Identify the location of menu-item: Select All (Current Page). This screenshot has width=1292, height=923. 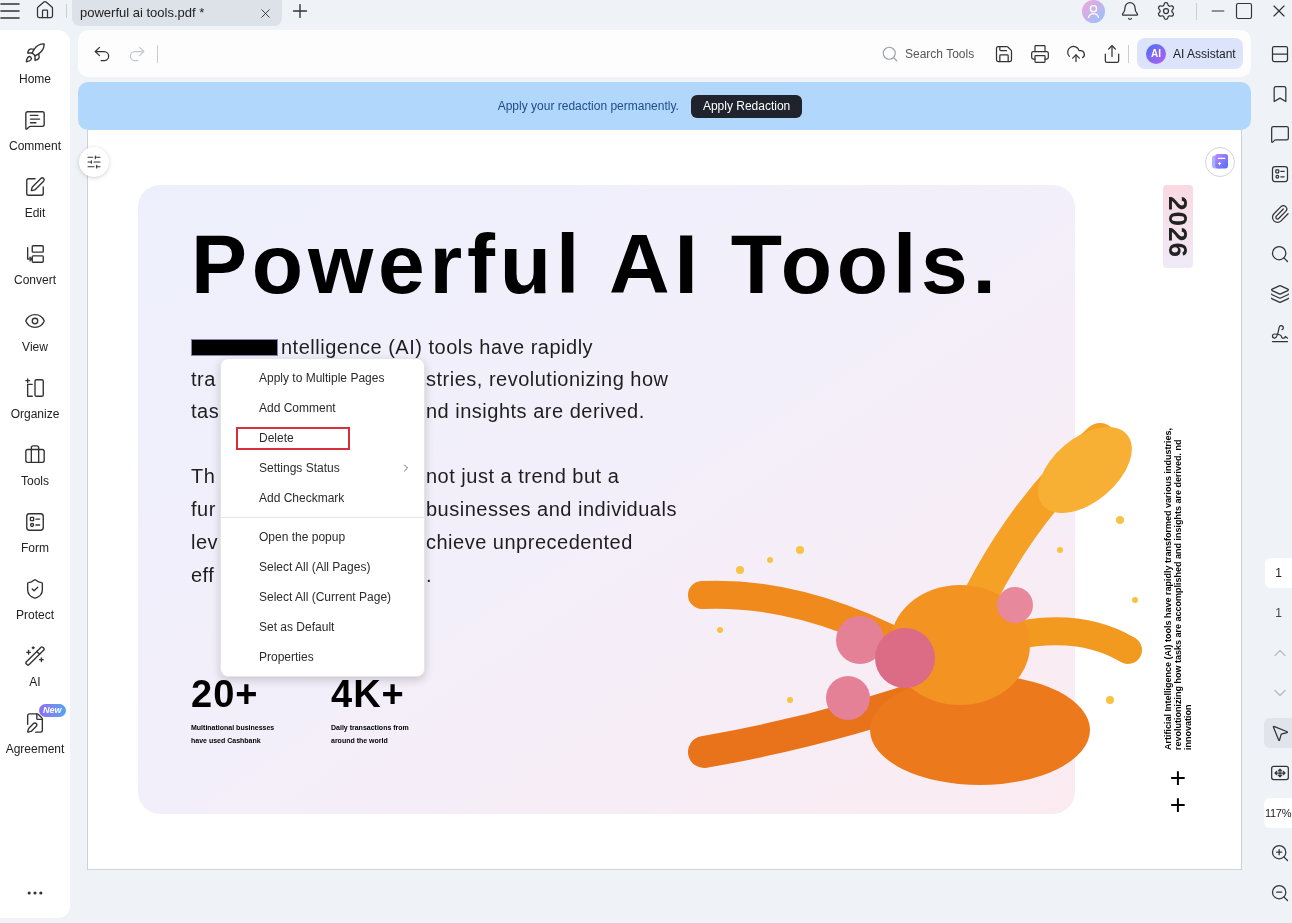
(322, 597).